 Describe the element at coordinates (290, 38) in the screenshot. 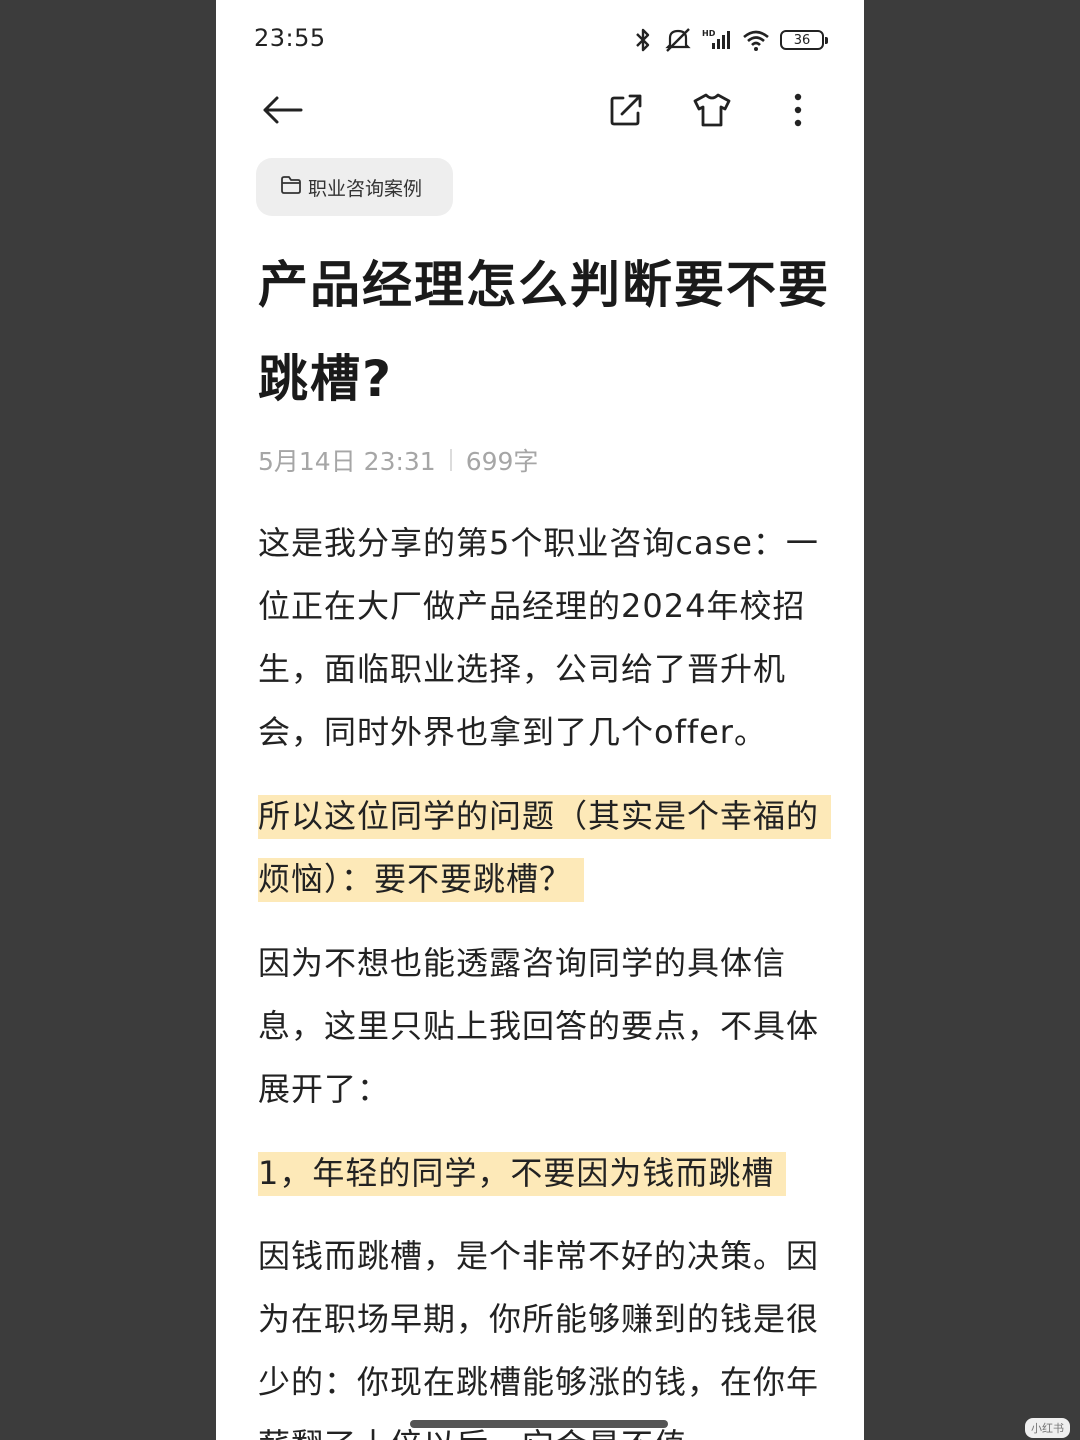

I see `status-time: 23:55` at that location.